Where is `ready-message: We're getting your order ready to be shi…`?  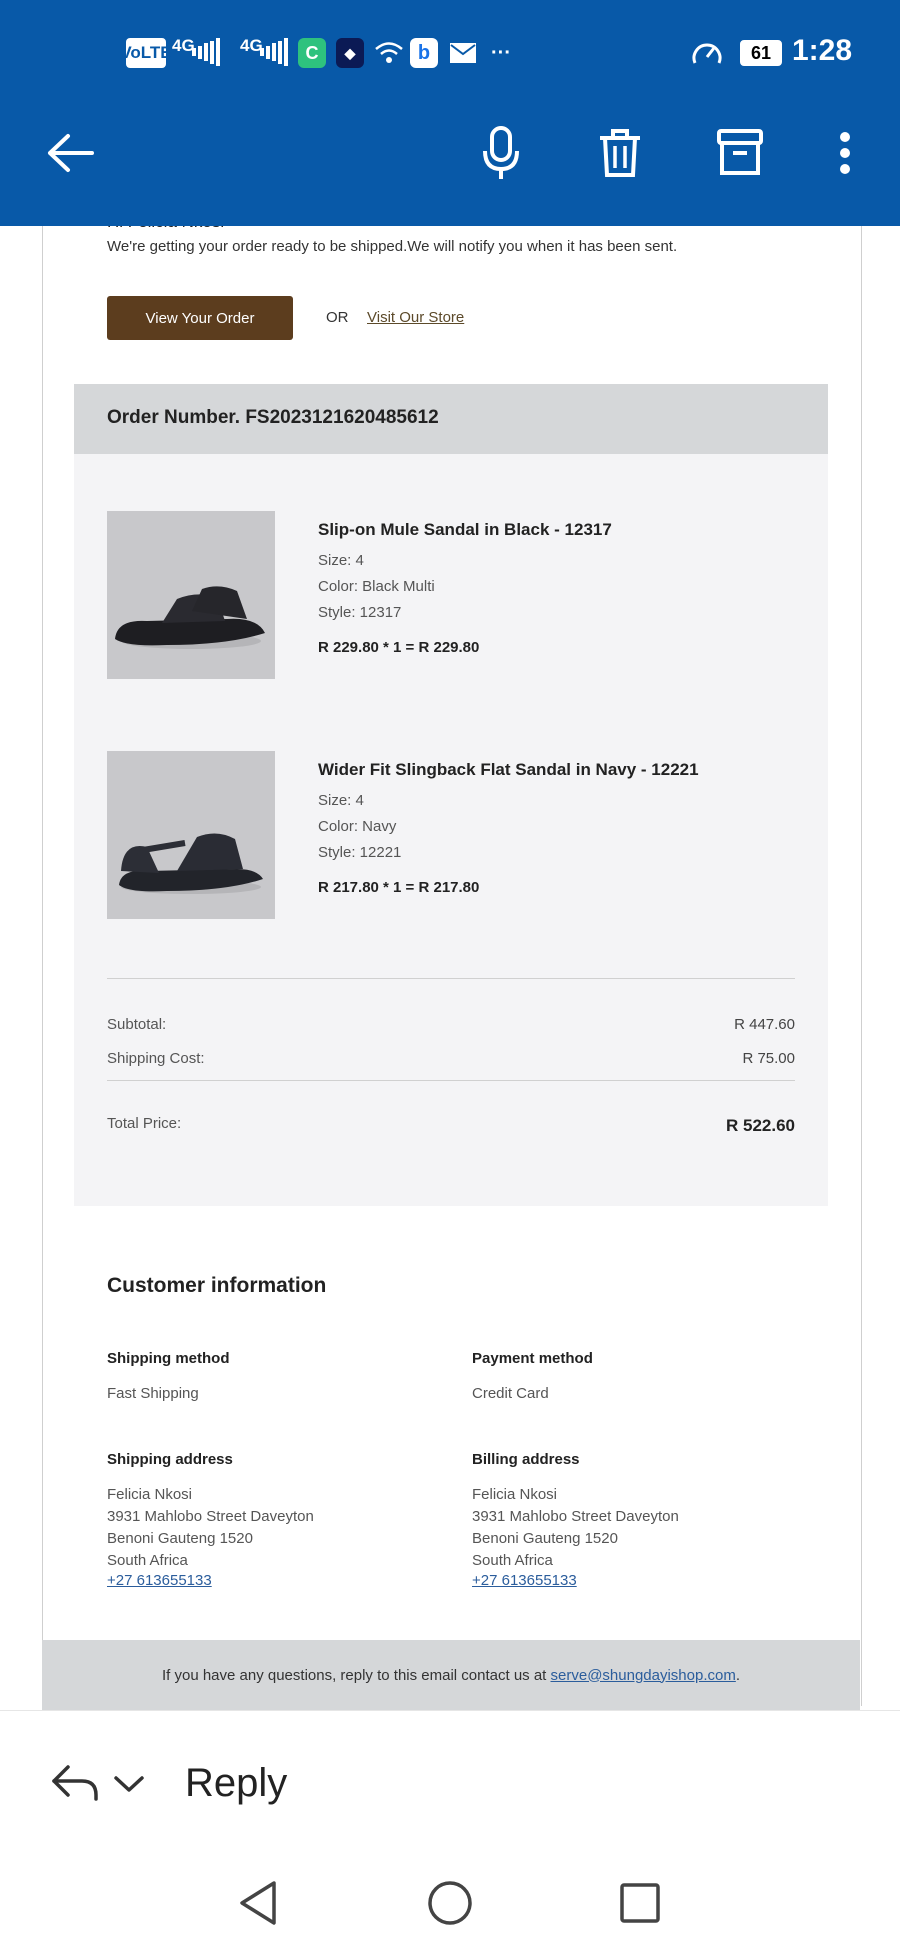 ready-message: We're getting your order ready to be shi… is located at coordinates (392, 246).